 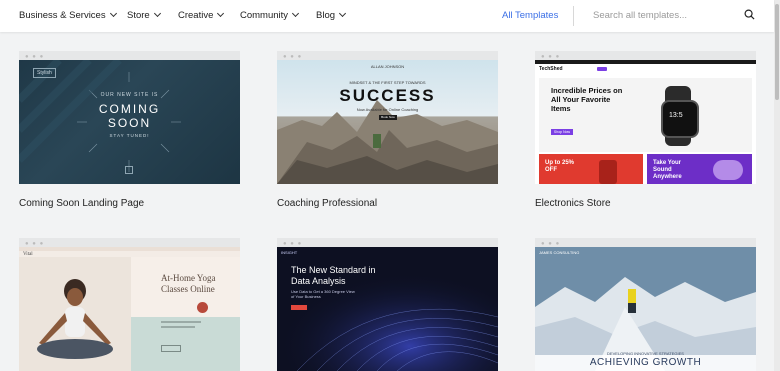 I want to click on preview-search-button, so click(x=602, y=69).